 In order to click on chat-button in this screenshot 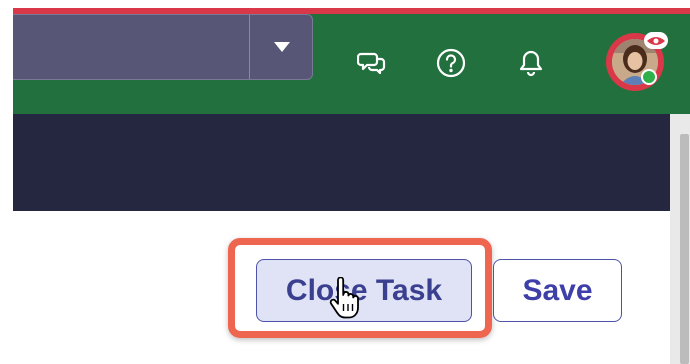, I will do `click(372, 63)`.